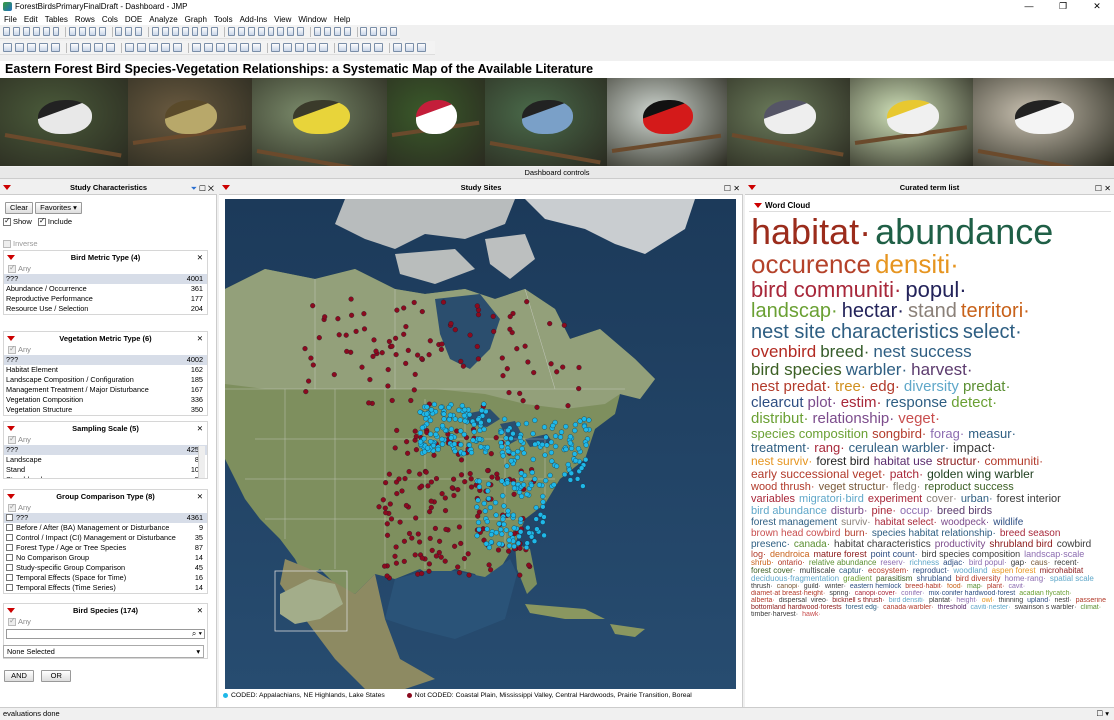 Image resolution: width=1114 pixels, height=720 pixels. What do you see at coordinates (1038, 600) in the screenshot?
I see `word-cloud-term: upland·` at bounding box center [1038, 600].